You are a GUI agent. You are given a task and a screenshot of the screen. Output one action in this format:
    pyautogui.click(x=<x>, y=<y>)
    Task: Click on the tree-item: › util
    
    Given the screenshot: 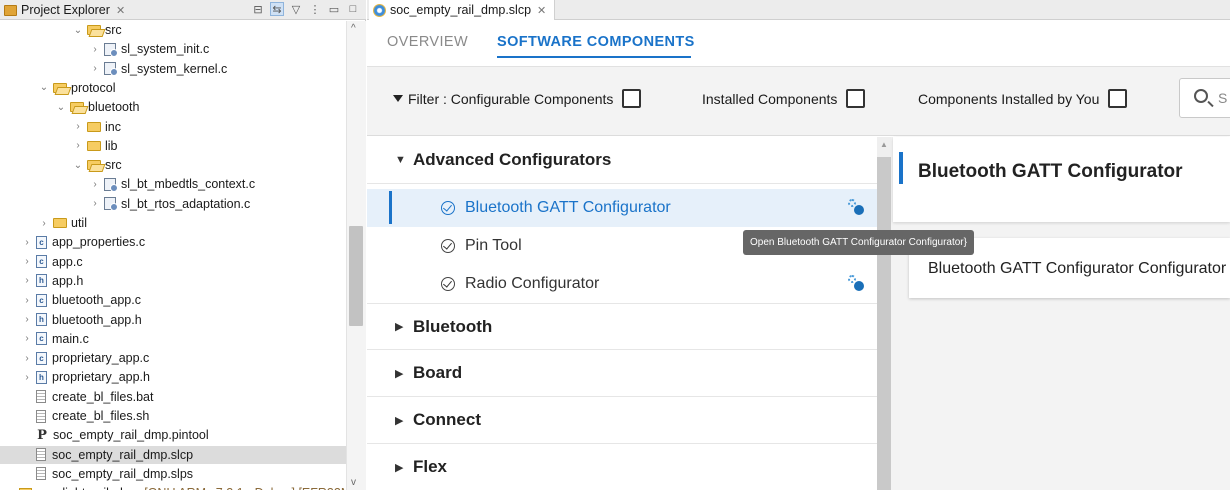 What is the action you would take?
    pyautogui.click(x=43, y=223)
    